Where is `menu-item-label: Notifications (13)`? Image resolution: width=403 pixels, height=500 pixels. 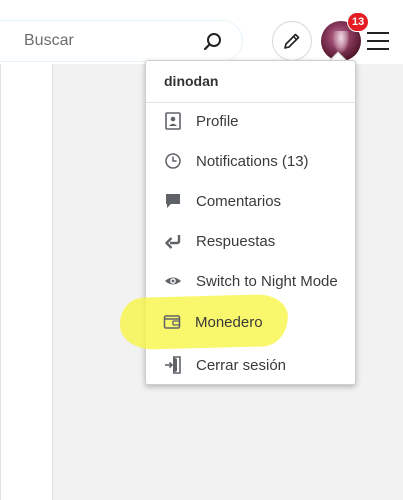 menu-item-label: Notifications (13) is located at coordinates (252, 161).